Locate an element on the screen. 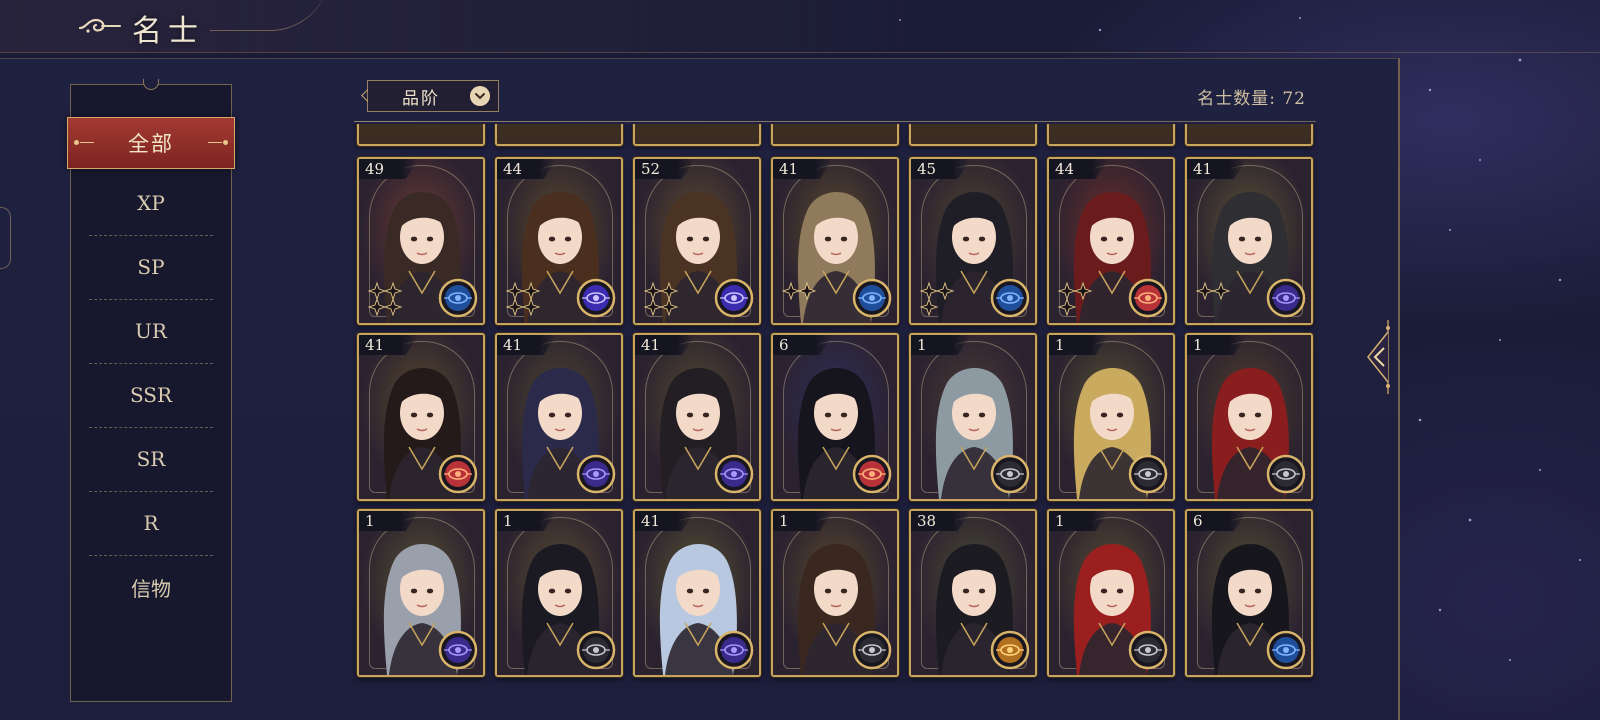 The width and height of the screenshot is (1600, 720). category-ssr: SSR is located at coordinates (151, 395).